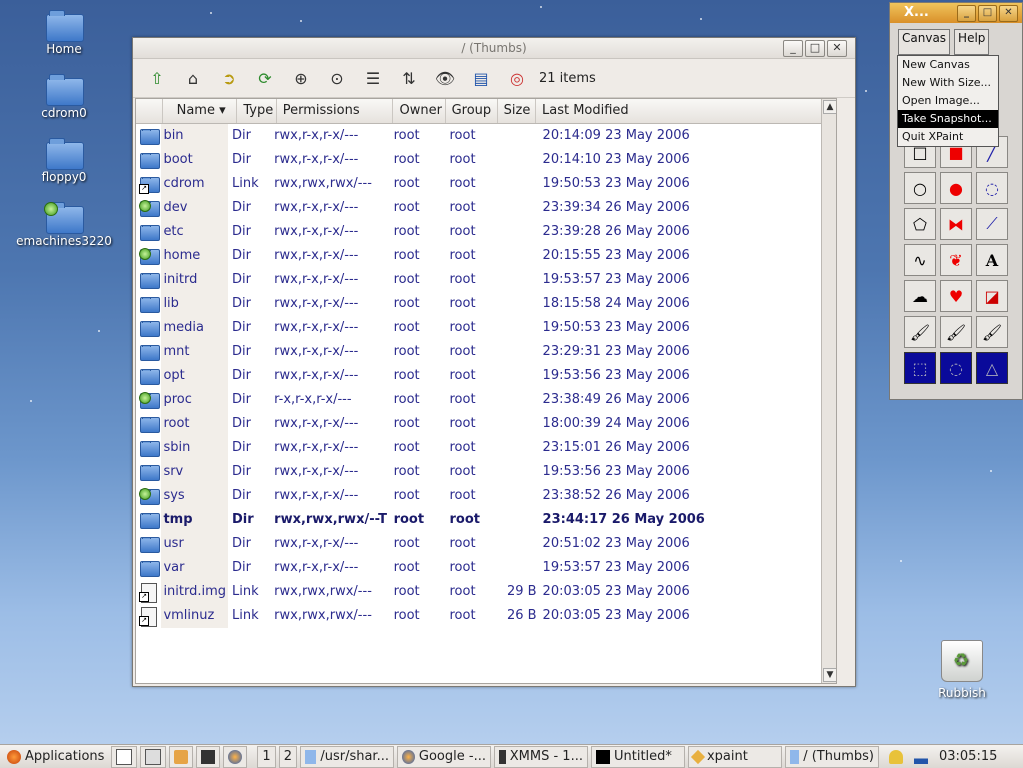 Image resolution: width=1023 pixels, height=768 pixels. Describe the element at coordinates (924, 42) in the screenshot. I see `canvas-menu: Canvas` at that location.